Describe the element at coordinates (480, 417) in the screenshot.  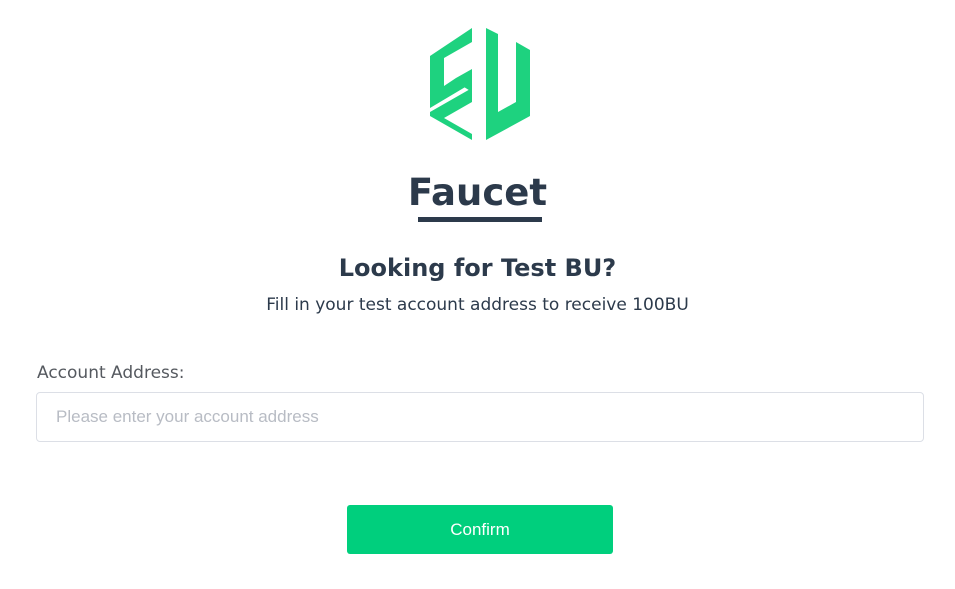
I see `account-address-input` at that location.